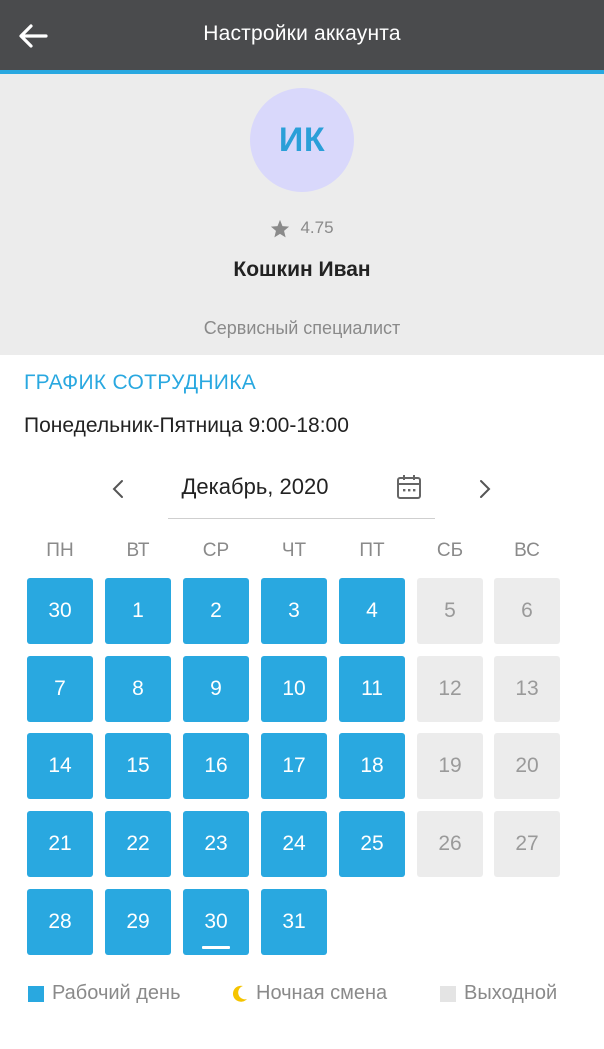 Image resolution: width=604 pixels, height=1049 pixels. I want to click on calendar-day-off: 19, so click(450, 766).